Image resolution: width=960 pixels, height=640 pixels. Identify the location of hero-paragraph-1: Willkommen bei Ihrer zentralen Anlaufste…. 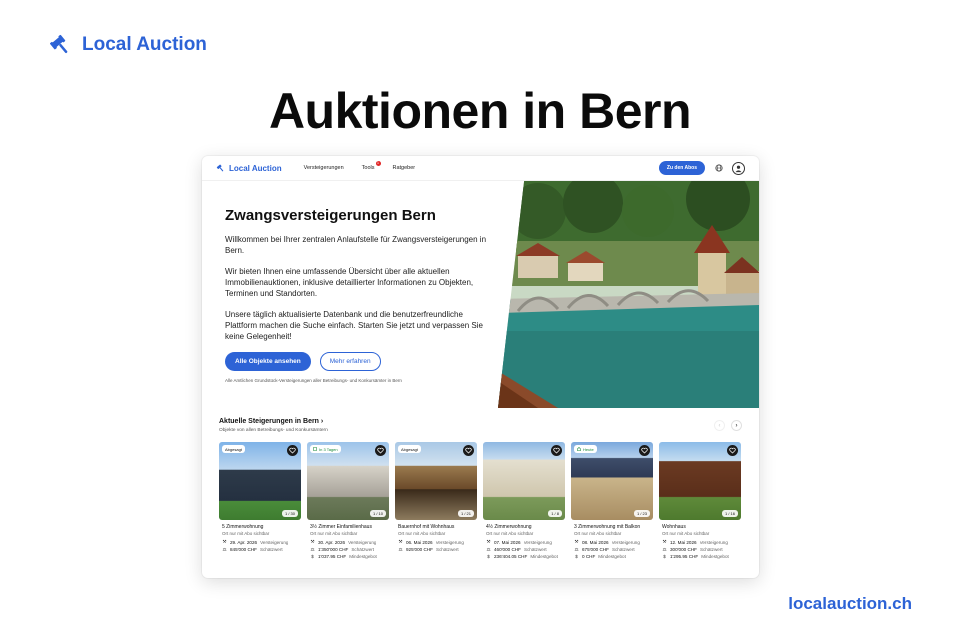
(356, 245).